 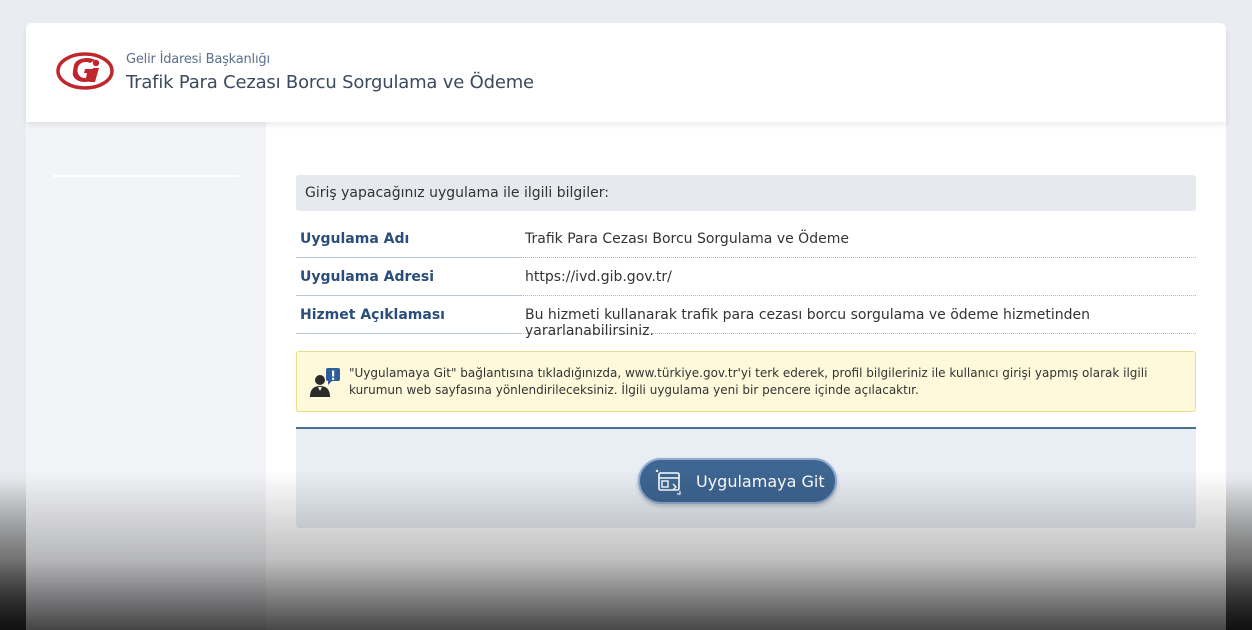 What do you see at coordinates (408, 277) in the screenshot?
I see `detail-label: Uygulama Adresi` at bounding box center [408, 277].